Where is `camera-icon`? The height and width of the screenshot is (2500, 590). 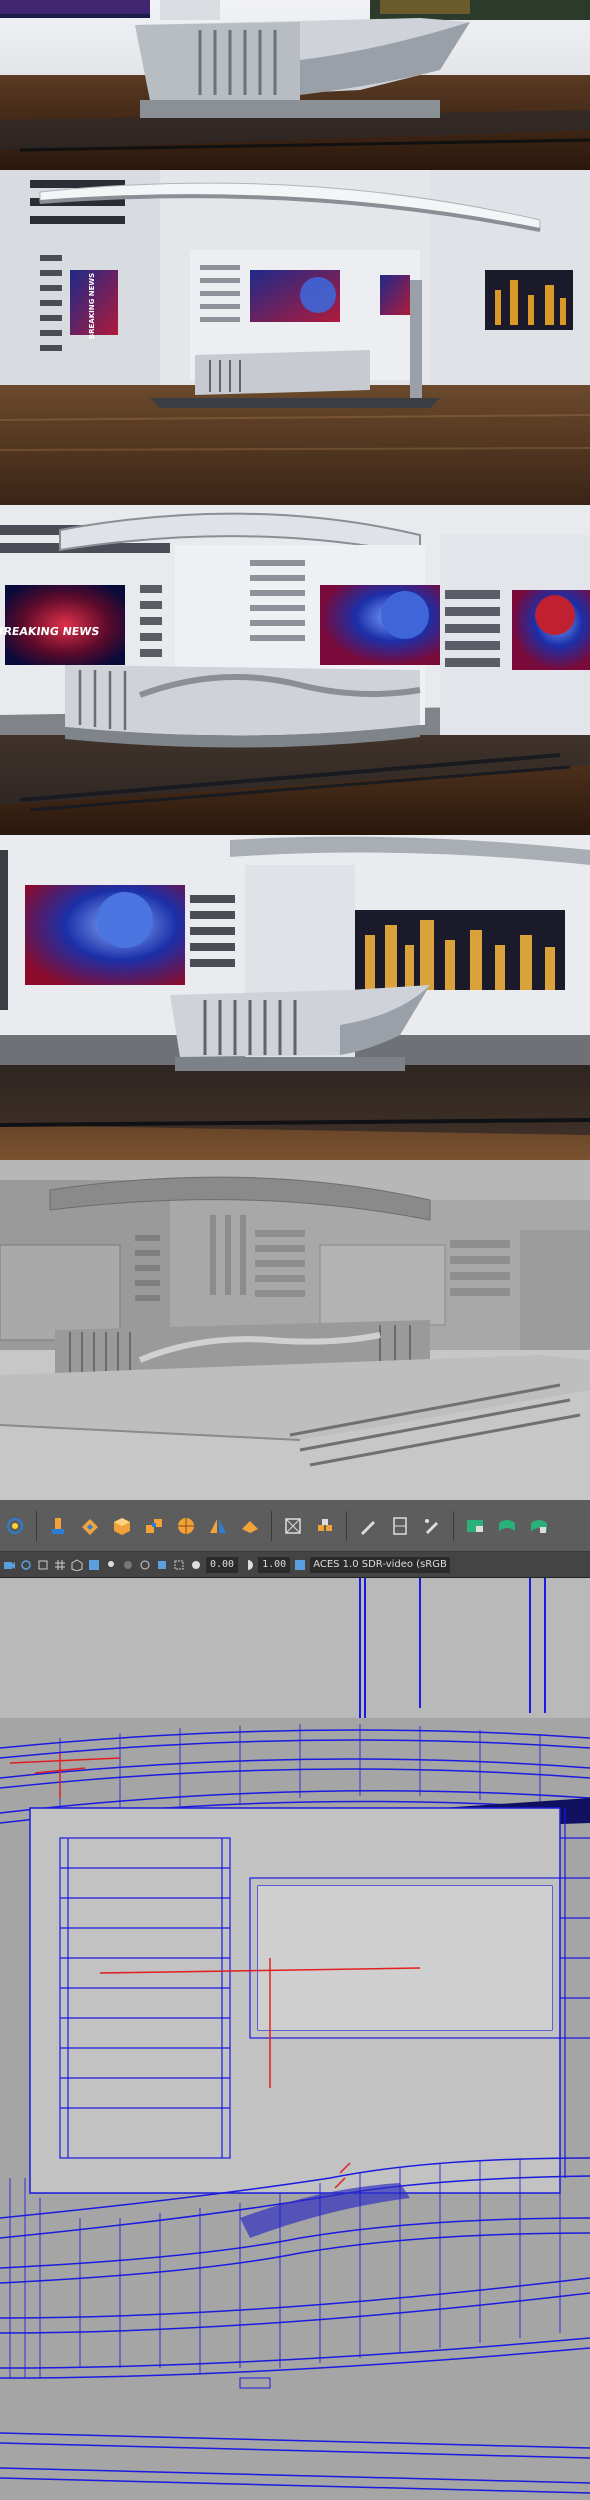 camera-icon is located at coordinates (9, 1565).